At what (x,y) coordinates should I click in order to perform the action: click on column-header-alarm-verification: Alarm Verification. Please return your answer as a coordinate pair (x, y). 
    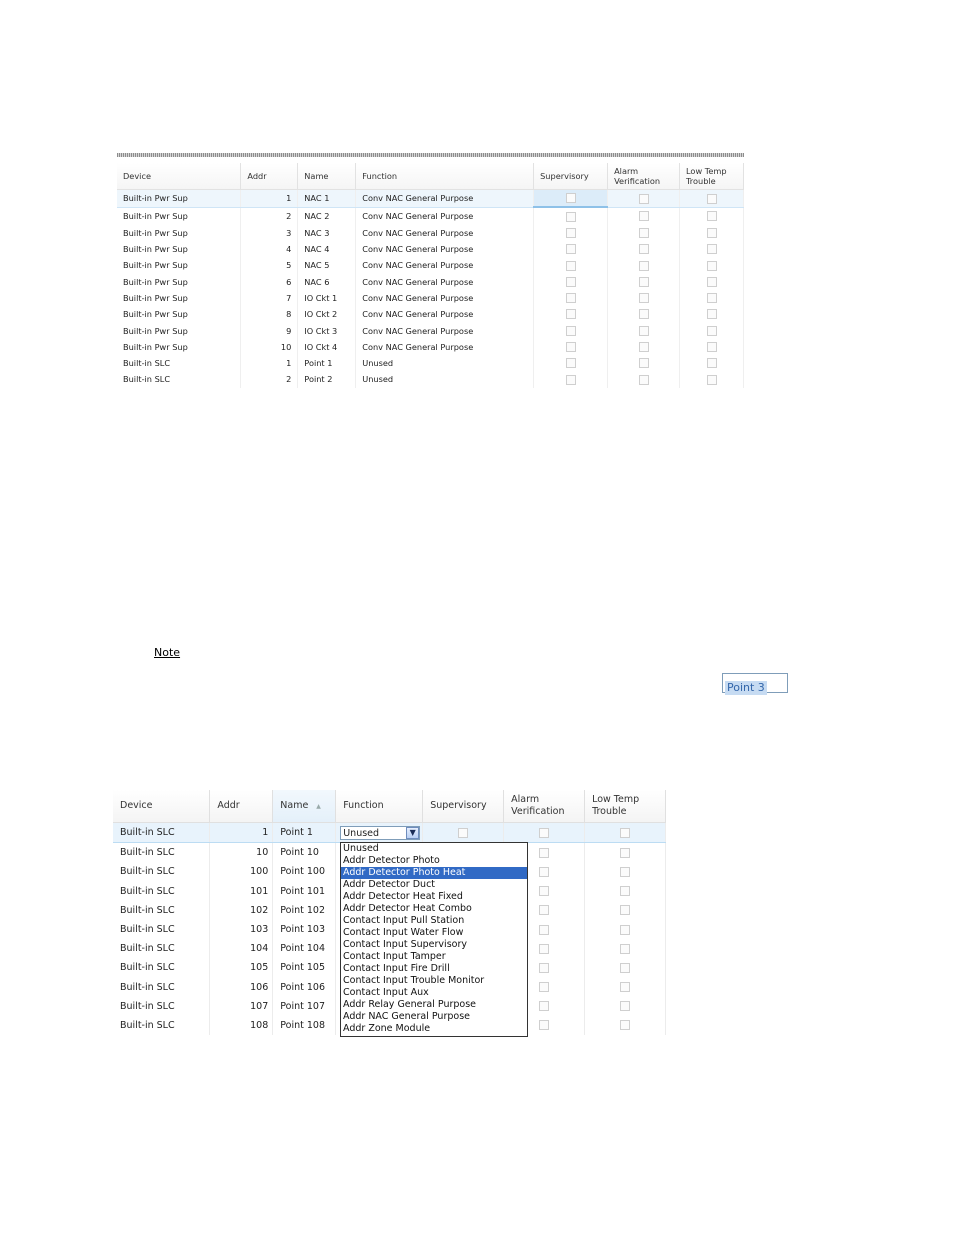
    Looking at the image, I should click on (544, 806).